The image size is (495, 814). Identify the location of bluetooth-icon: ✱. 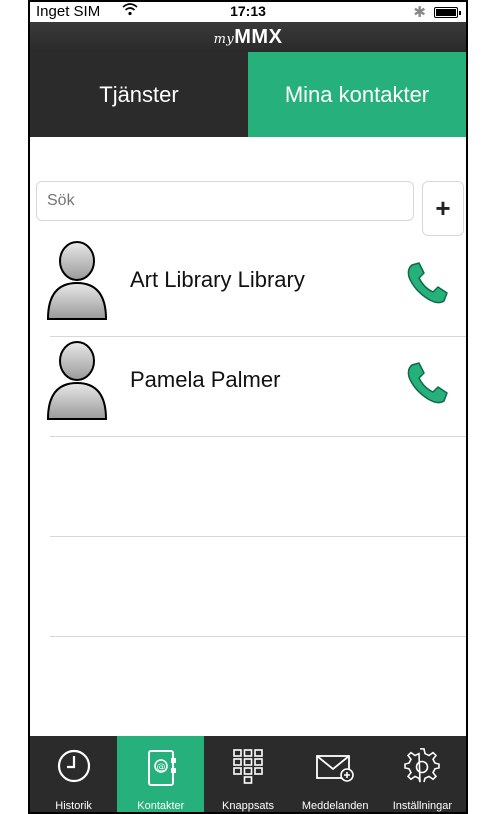
(419, 12).